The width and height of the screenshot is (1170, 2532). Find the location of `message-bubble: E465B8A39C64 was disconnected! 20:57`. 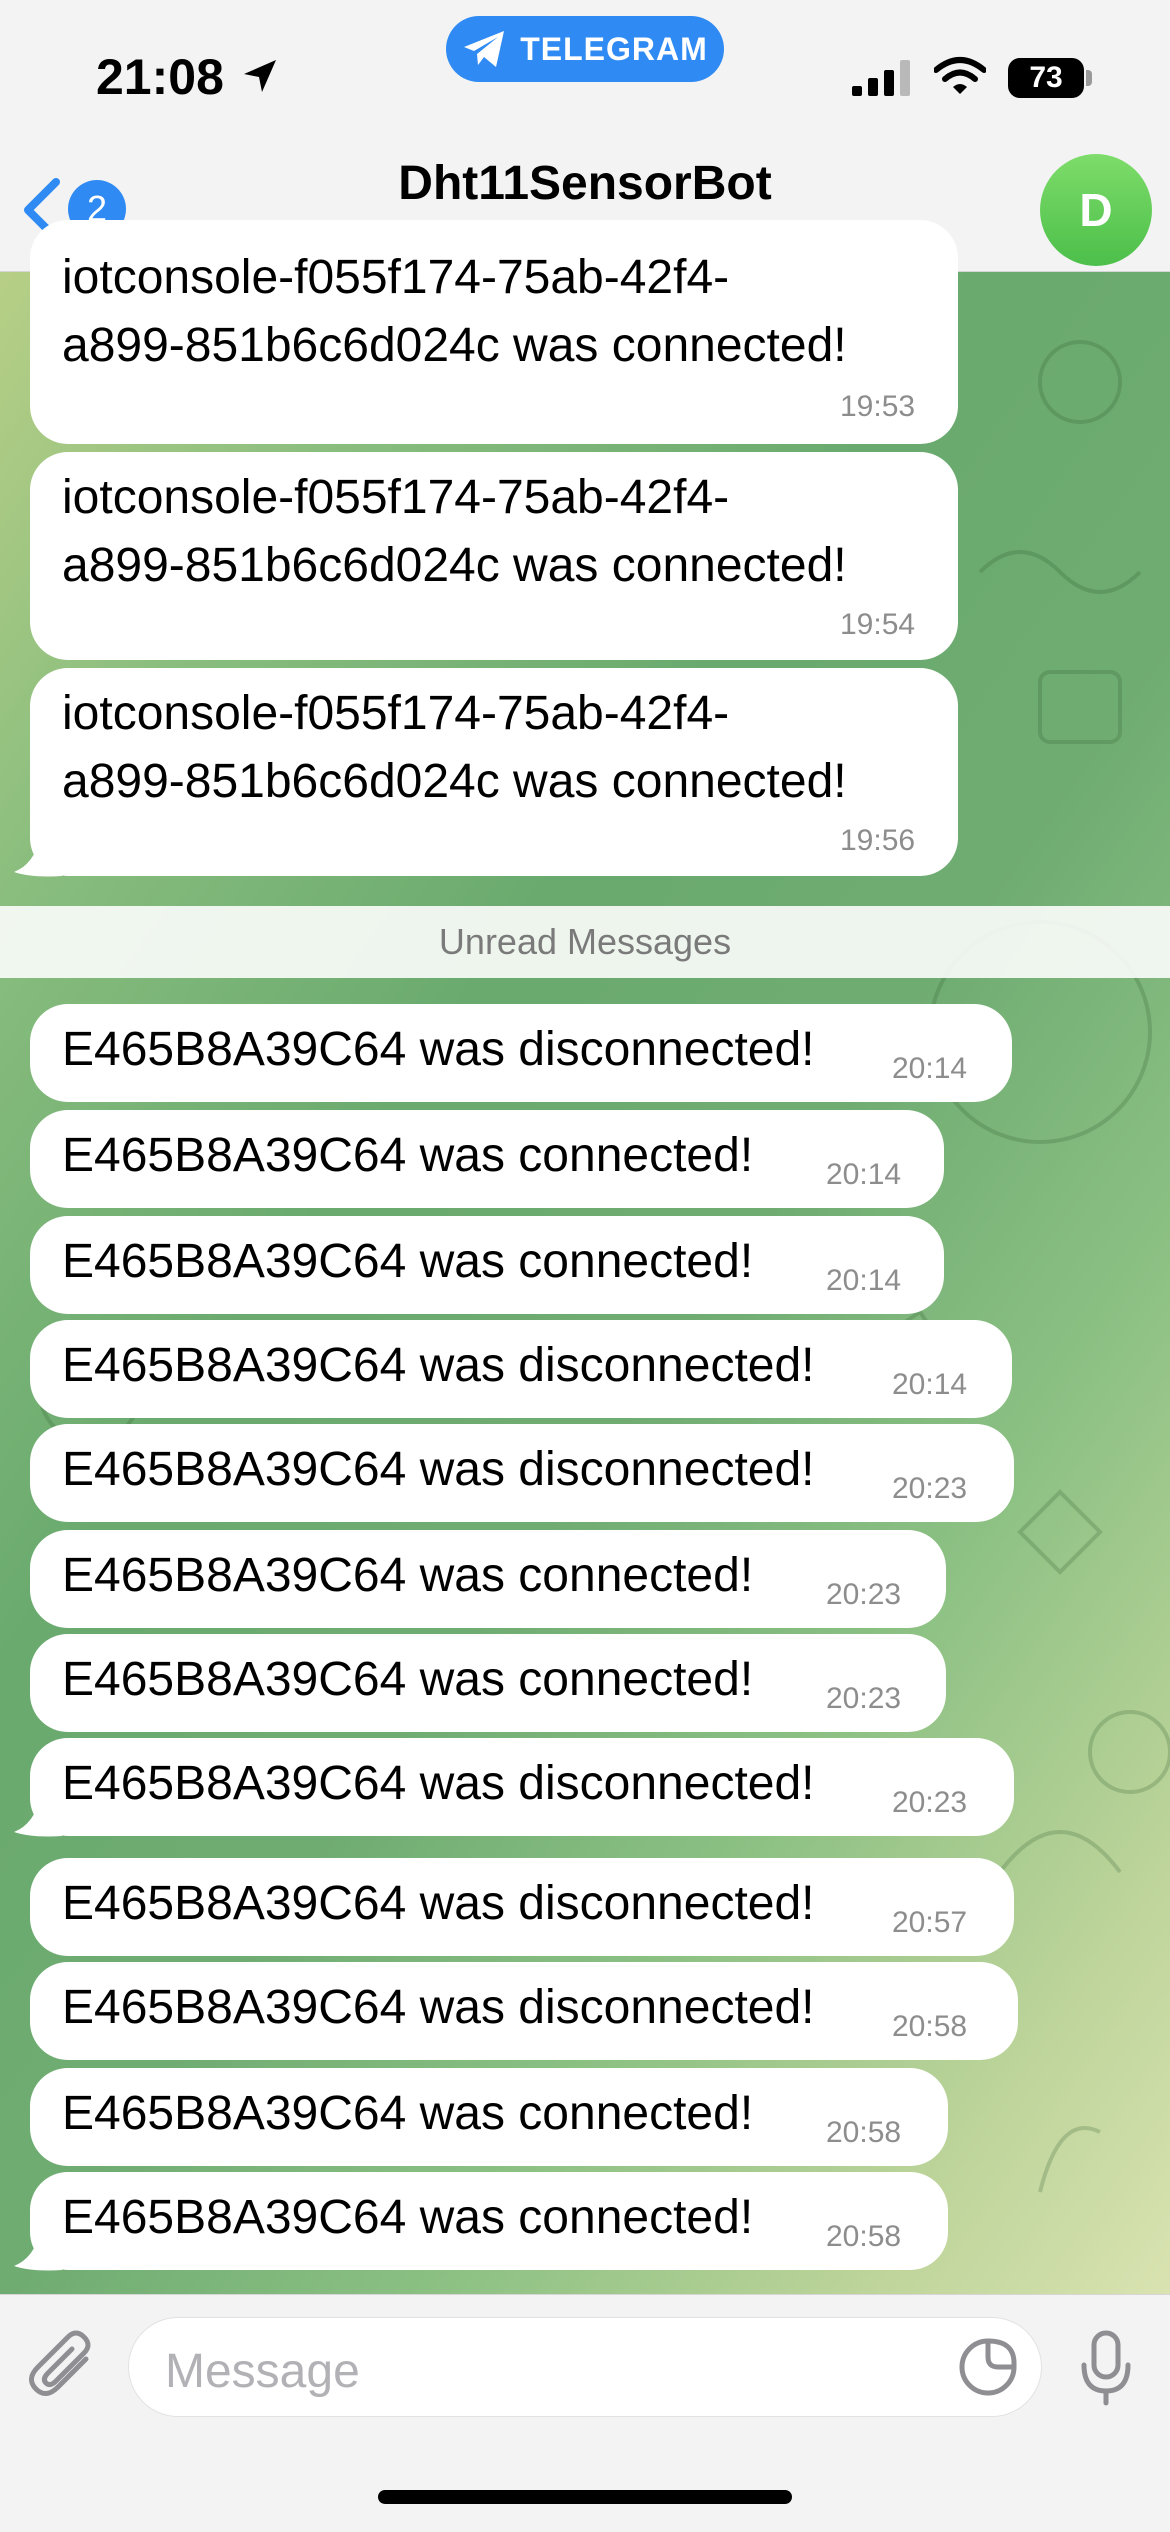

message-bubble: E465B8A39C64 was disconnected! 20:57 is located at coordinates (522, 1907).